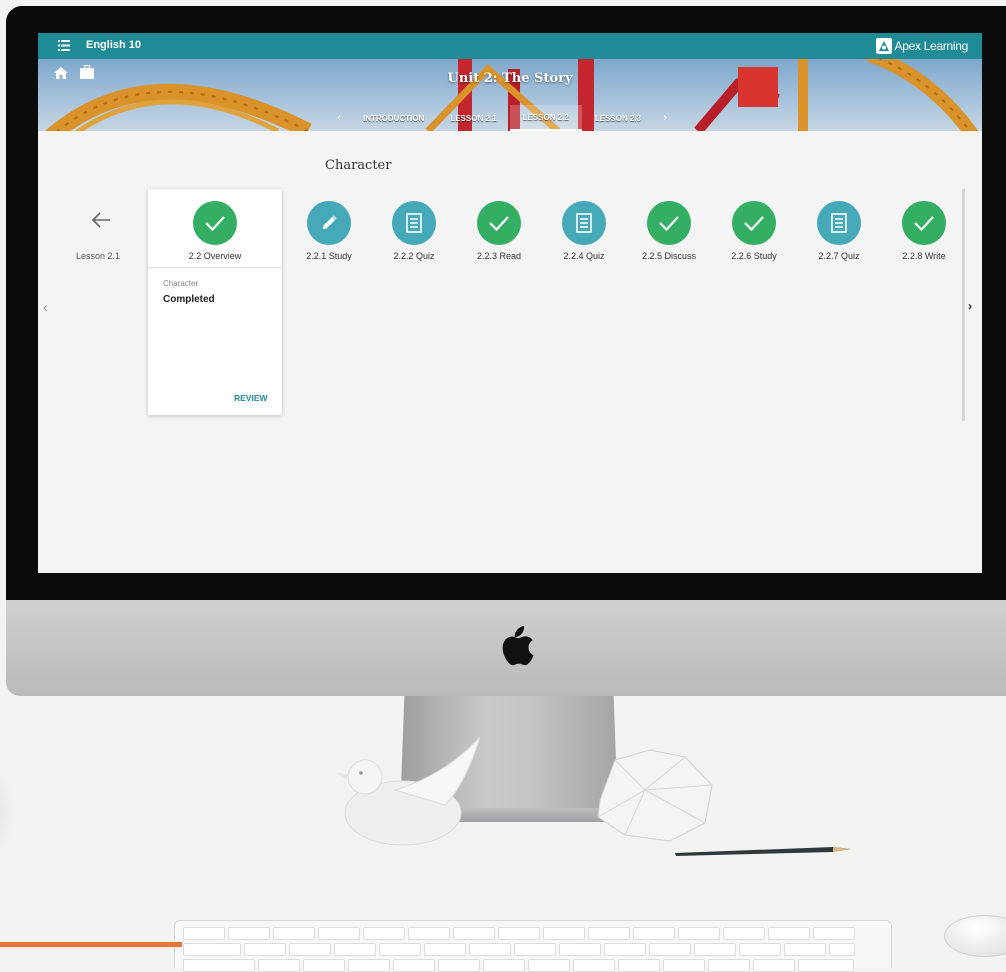 The height and width of the screenshot is (972, 1006). Describe the element at coordinates (339, 118) in the screenshot. I see `tabs-prev-icon: ‹` at that location.